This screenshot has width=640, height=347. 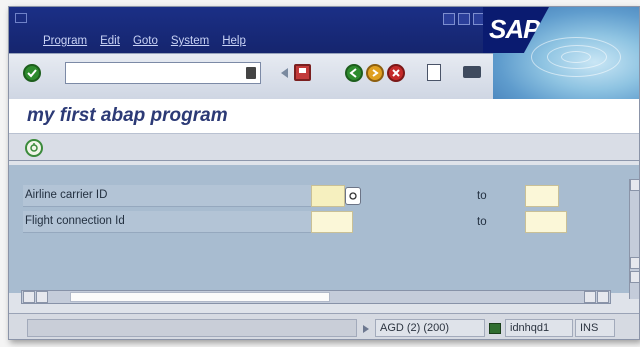 I want to click on system-info: AGD (2) (200), so click(x=430, y=328).